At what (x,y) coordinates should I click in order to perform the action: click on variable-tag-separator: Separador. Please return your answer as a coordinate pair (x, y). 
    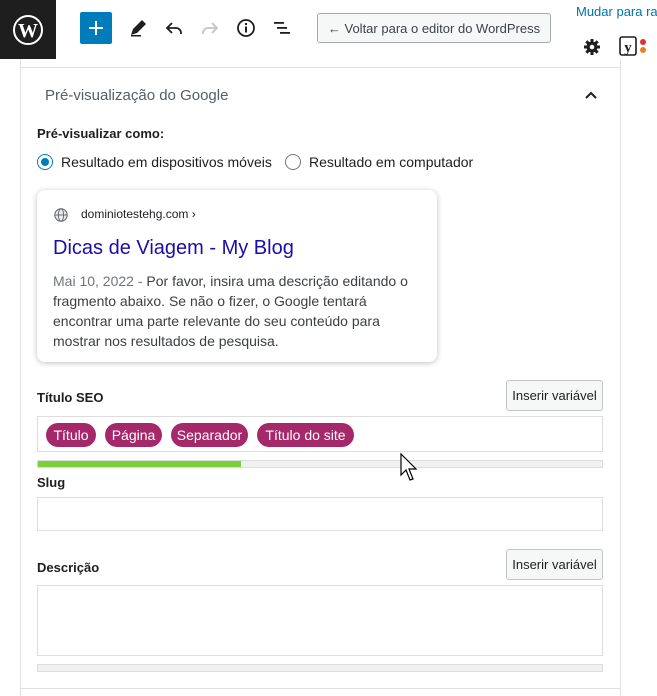
    Looking at the image, I should click on (209, 435).